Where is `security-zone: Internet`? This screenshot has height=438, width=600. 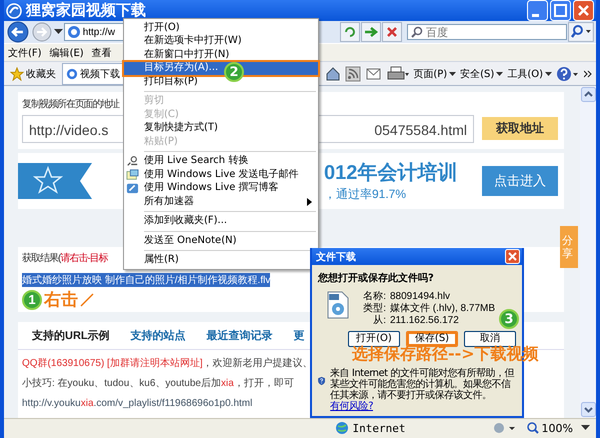 security-zone: Internet is located at coordinates (409, 428).